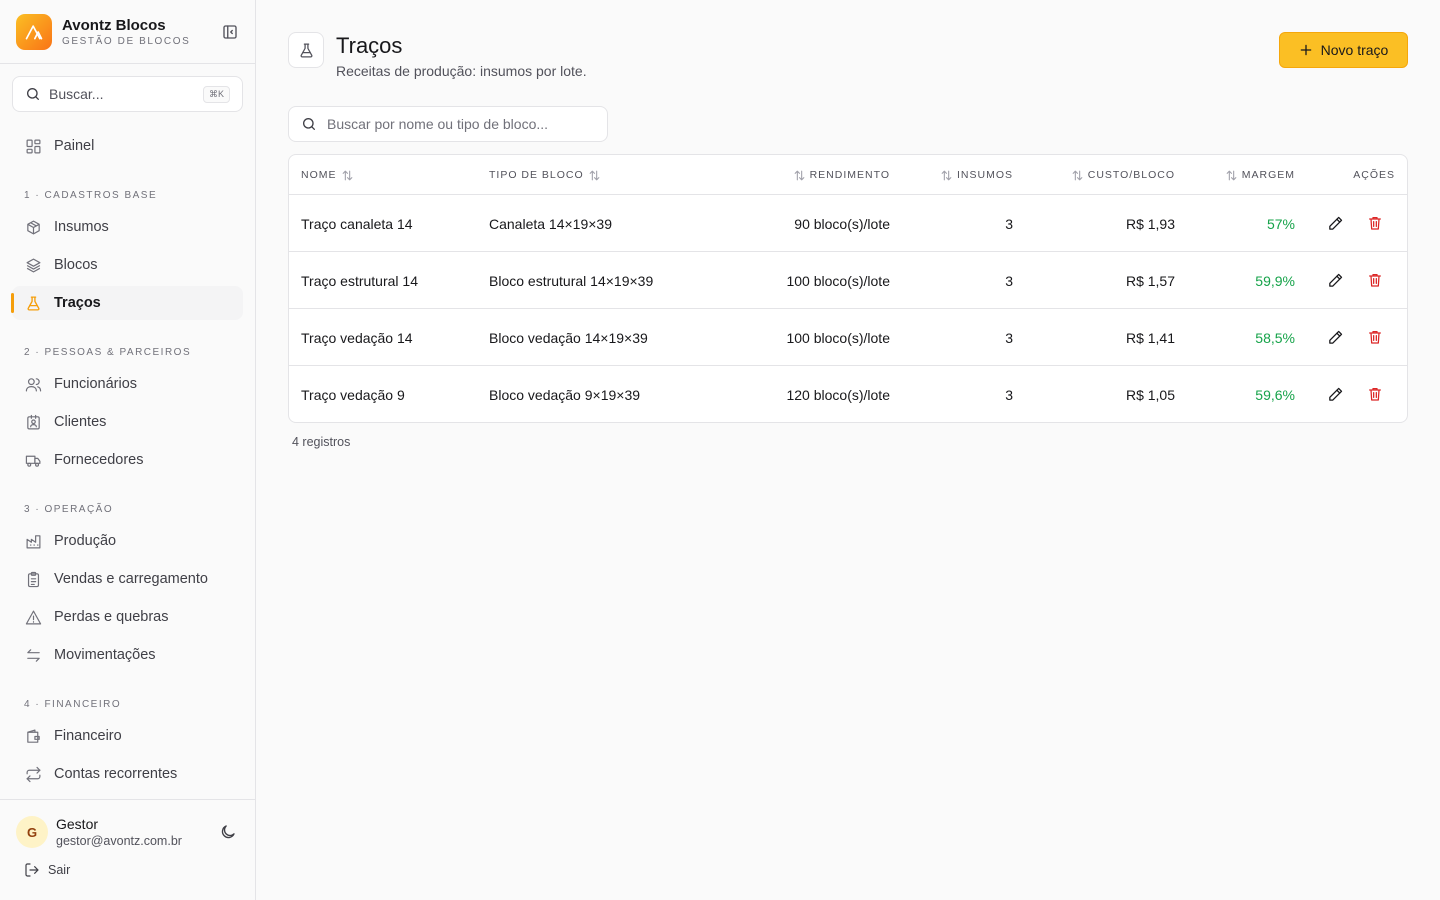 The image size is (1440, 900). Describe the element at coordinates (76, 265) in the screenshot. I see `sidebar-item-label: Blocos` at that location.